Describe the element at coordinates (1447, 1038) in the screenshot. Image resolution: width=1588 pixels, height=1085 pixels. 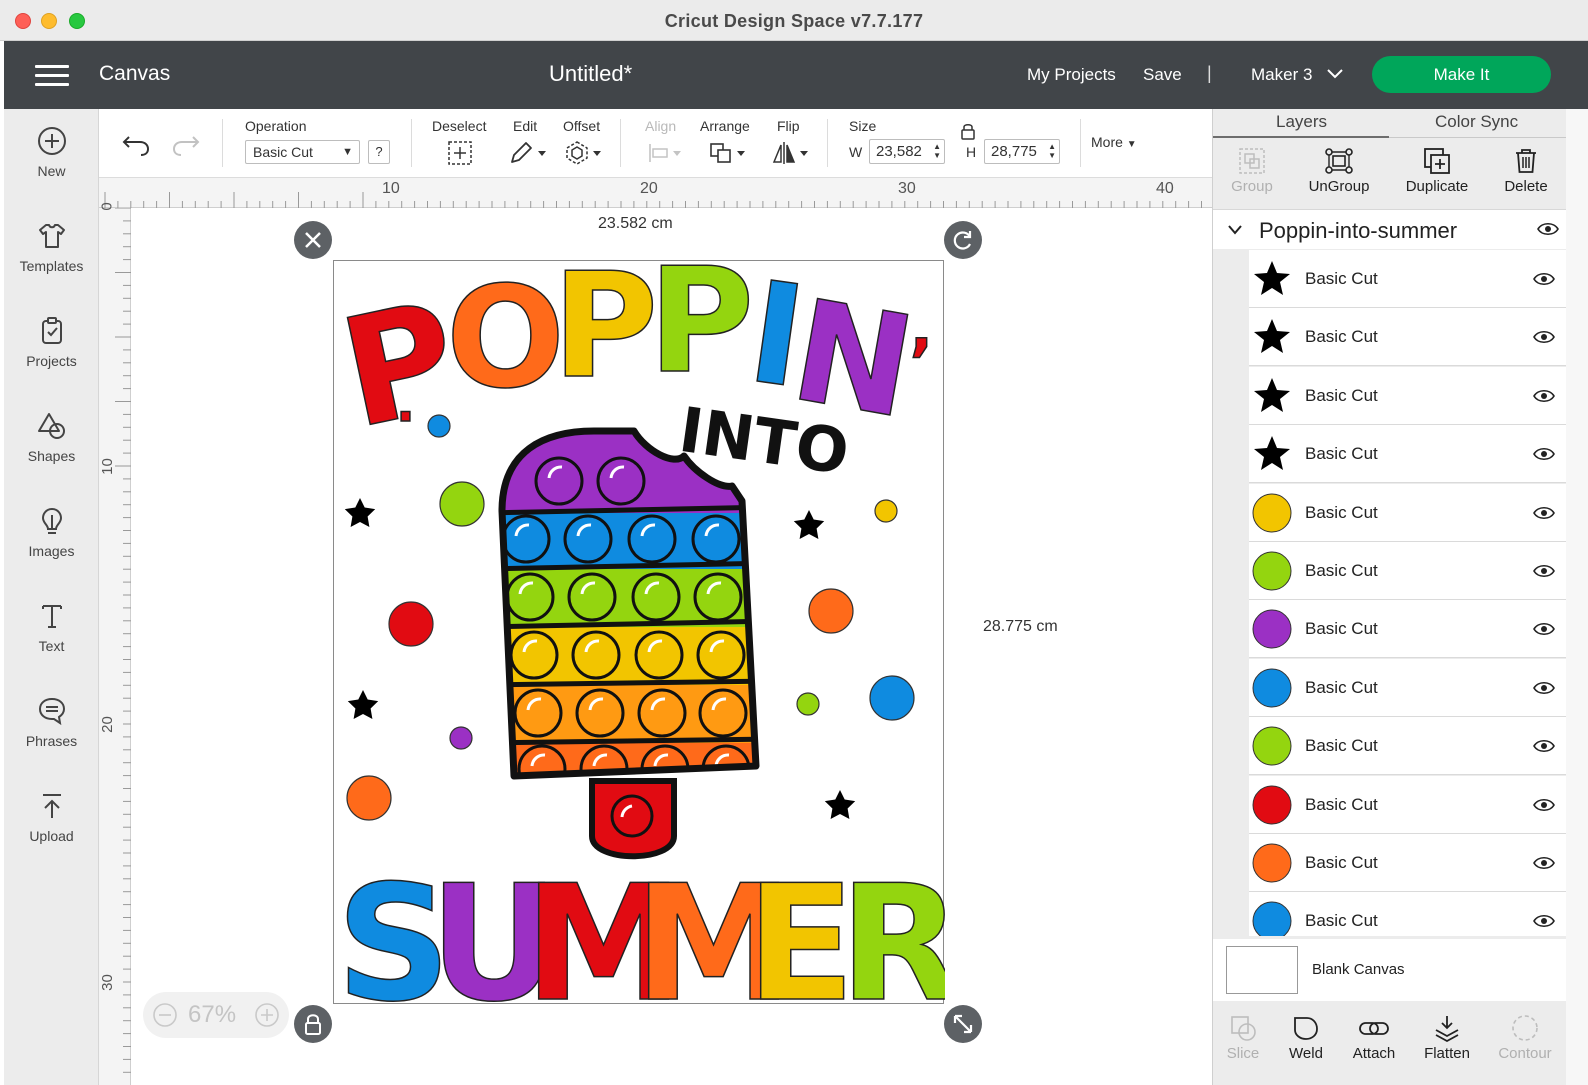
I see `flatten-button: Flatten` at that location.